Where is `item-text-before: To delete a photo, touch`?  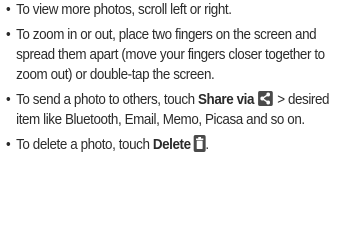
item-text-before: To delete a photo, touch is located at coordinates (84, 145).